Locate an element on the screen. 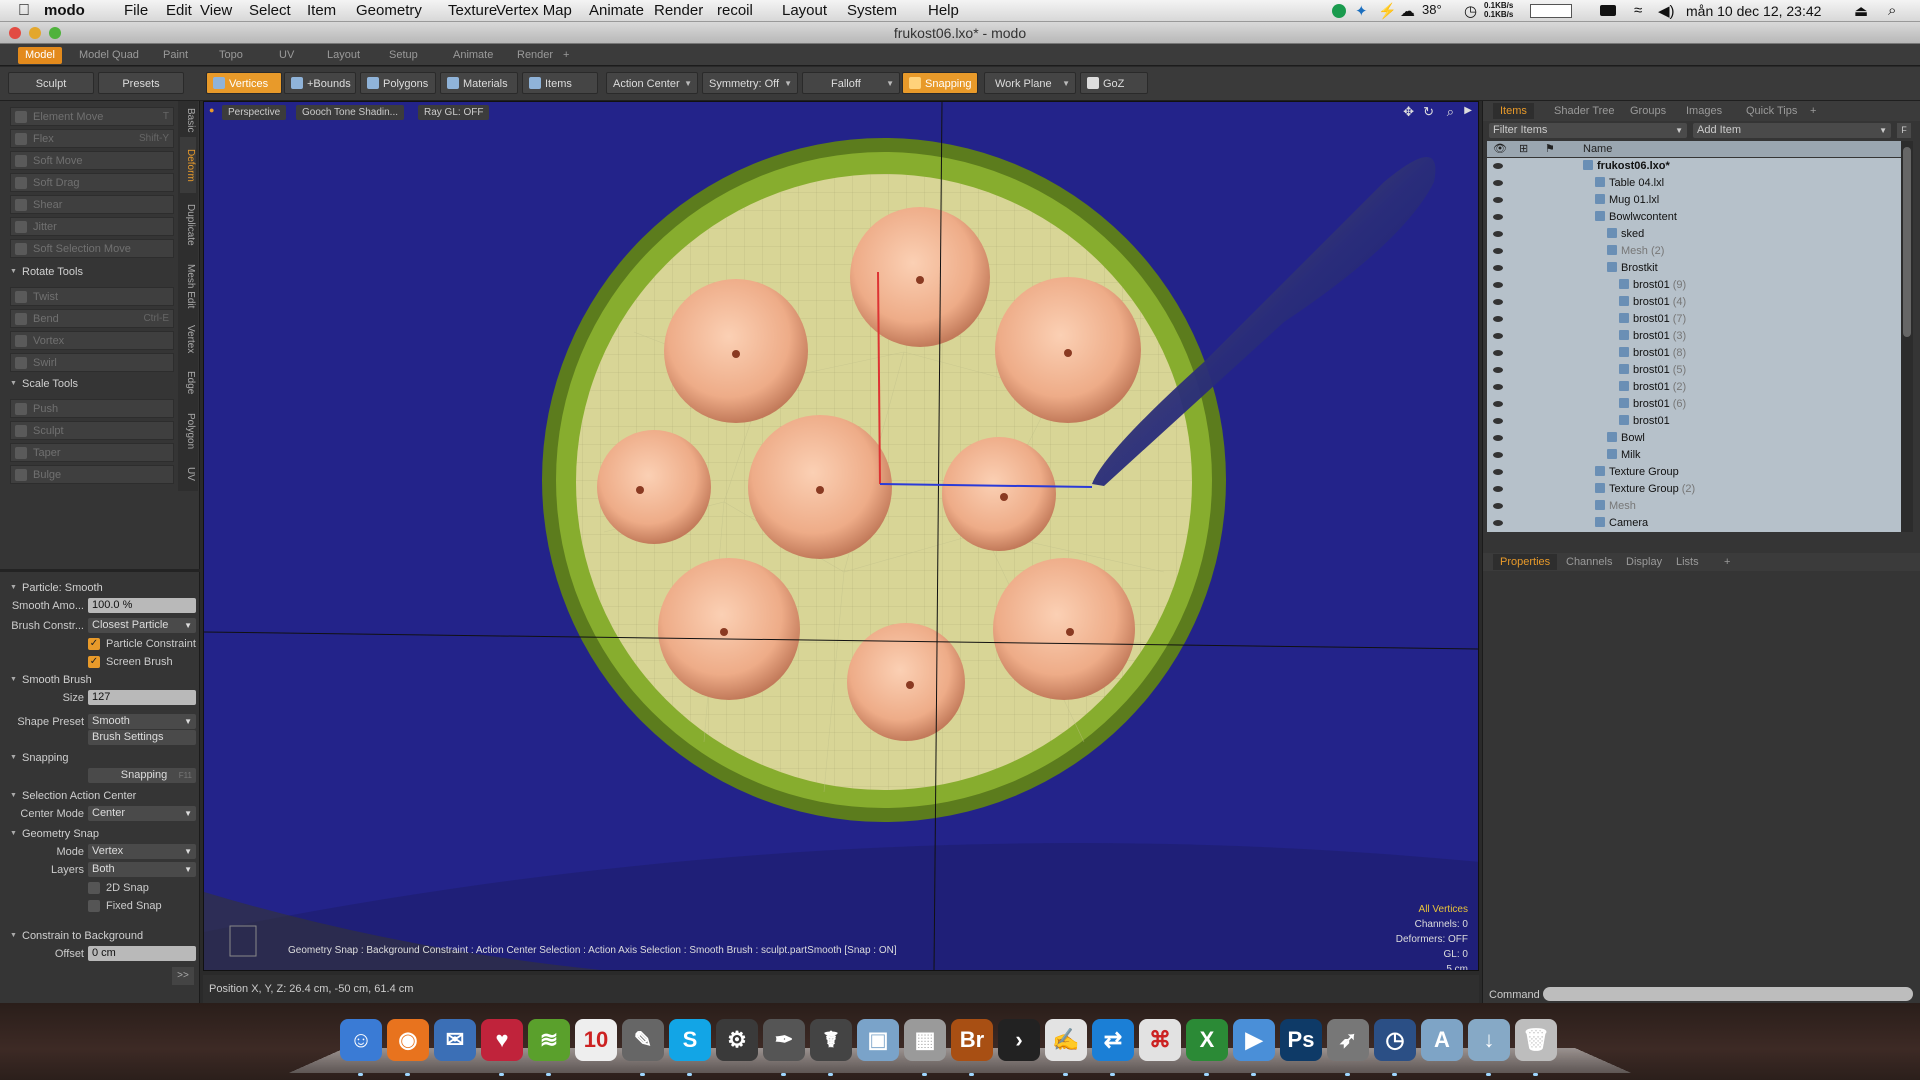 The height and width of the screenshot is (1080, 1920). tab-display: Display is located at coordinates (1644, 562).